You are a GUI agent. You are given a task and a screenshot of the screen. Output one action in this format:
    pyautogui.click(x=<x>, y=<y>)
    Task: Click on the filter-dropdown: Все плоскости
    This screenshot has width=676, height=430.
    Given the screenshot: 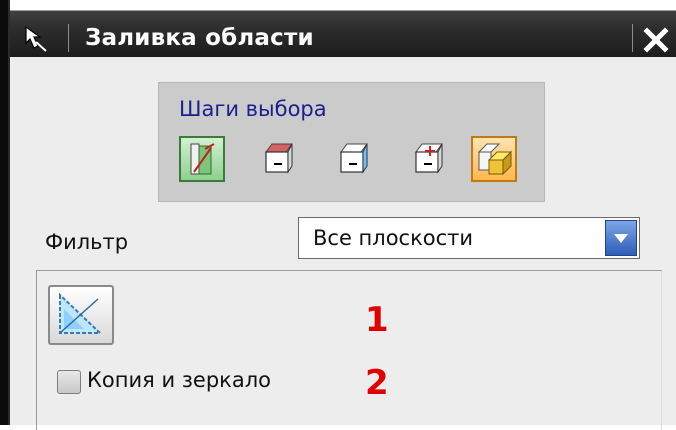 What is the action you would take?
    pyautogui.click(x=469, y=238)
    